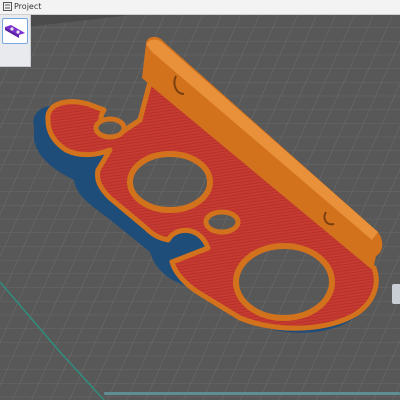  What do you see at coordinates (252, 393) in the screenshot?
I see `slicing-progress-bar` at bounding box center [252, 393].